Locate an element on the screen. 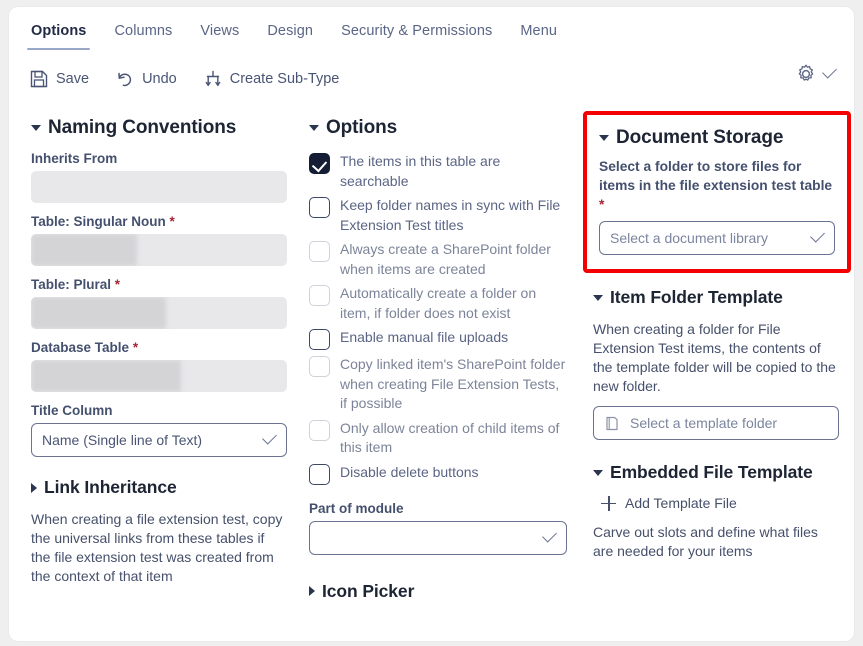  tab-options: Options is located at coordinates (58, 36).